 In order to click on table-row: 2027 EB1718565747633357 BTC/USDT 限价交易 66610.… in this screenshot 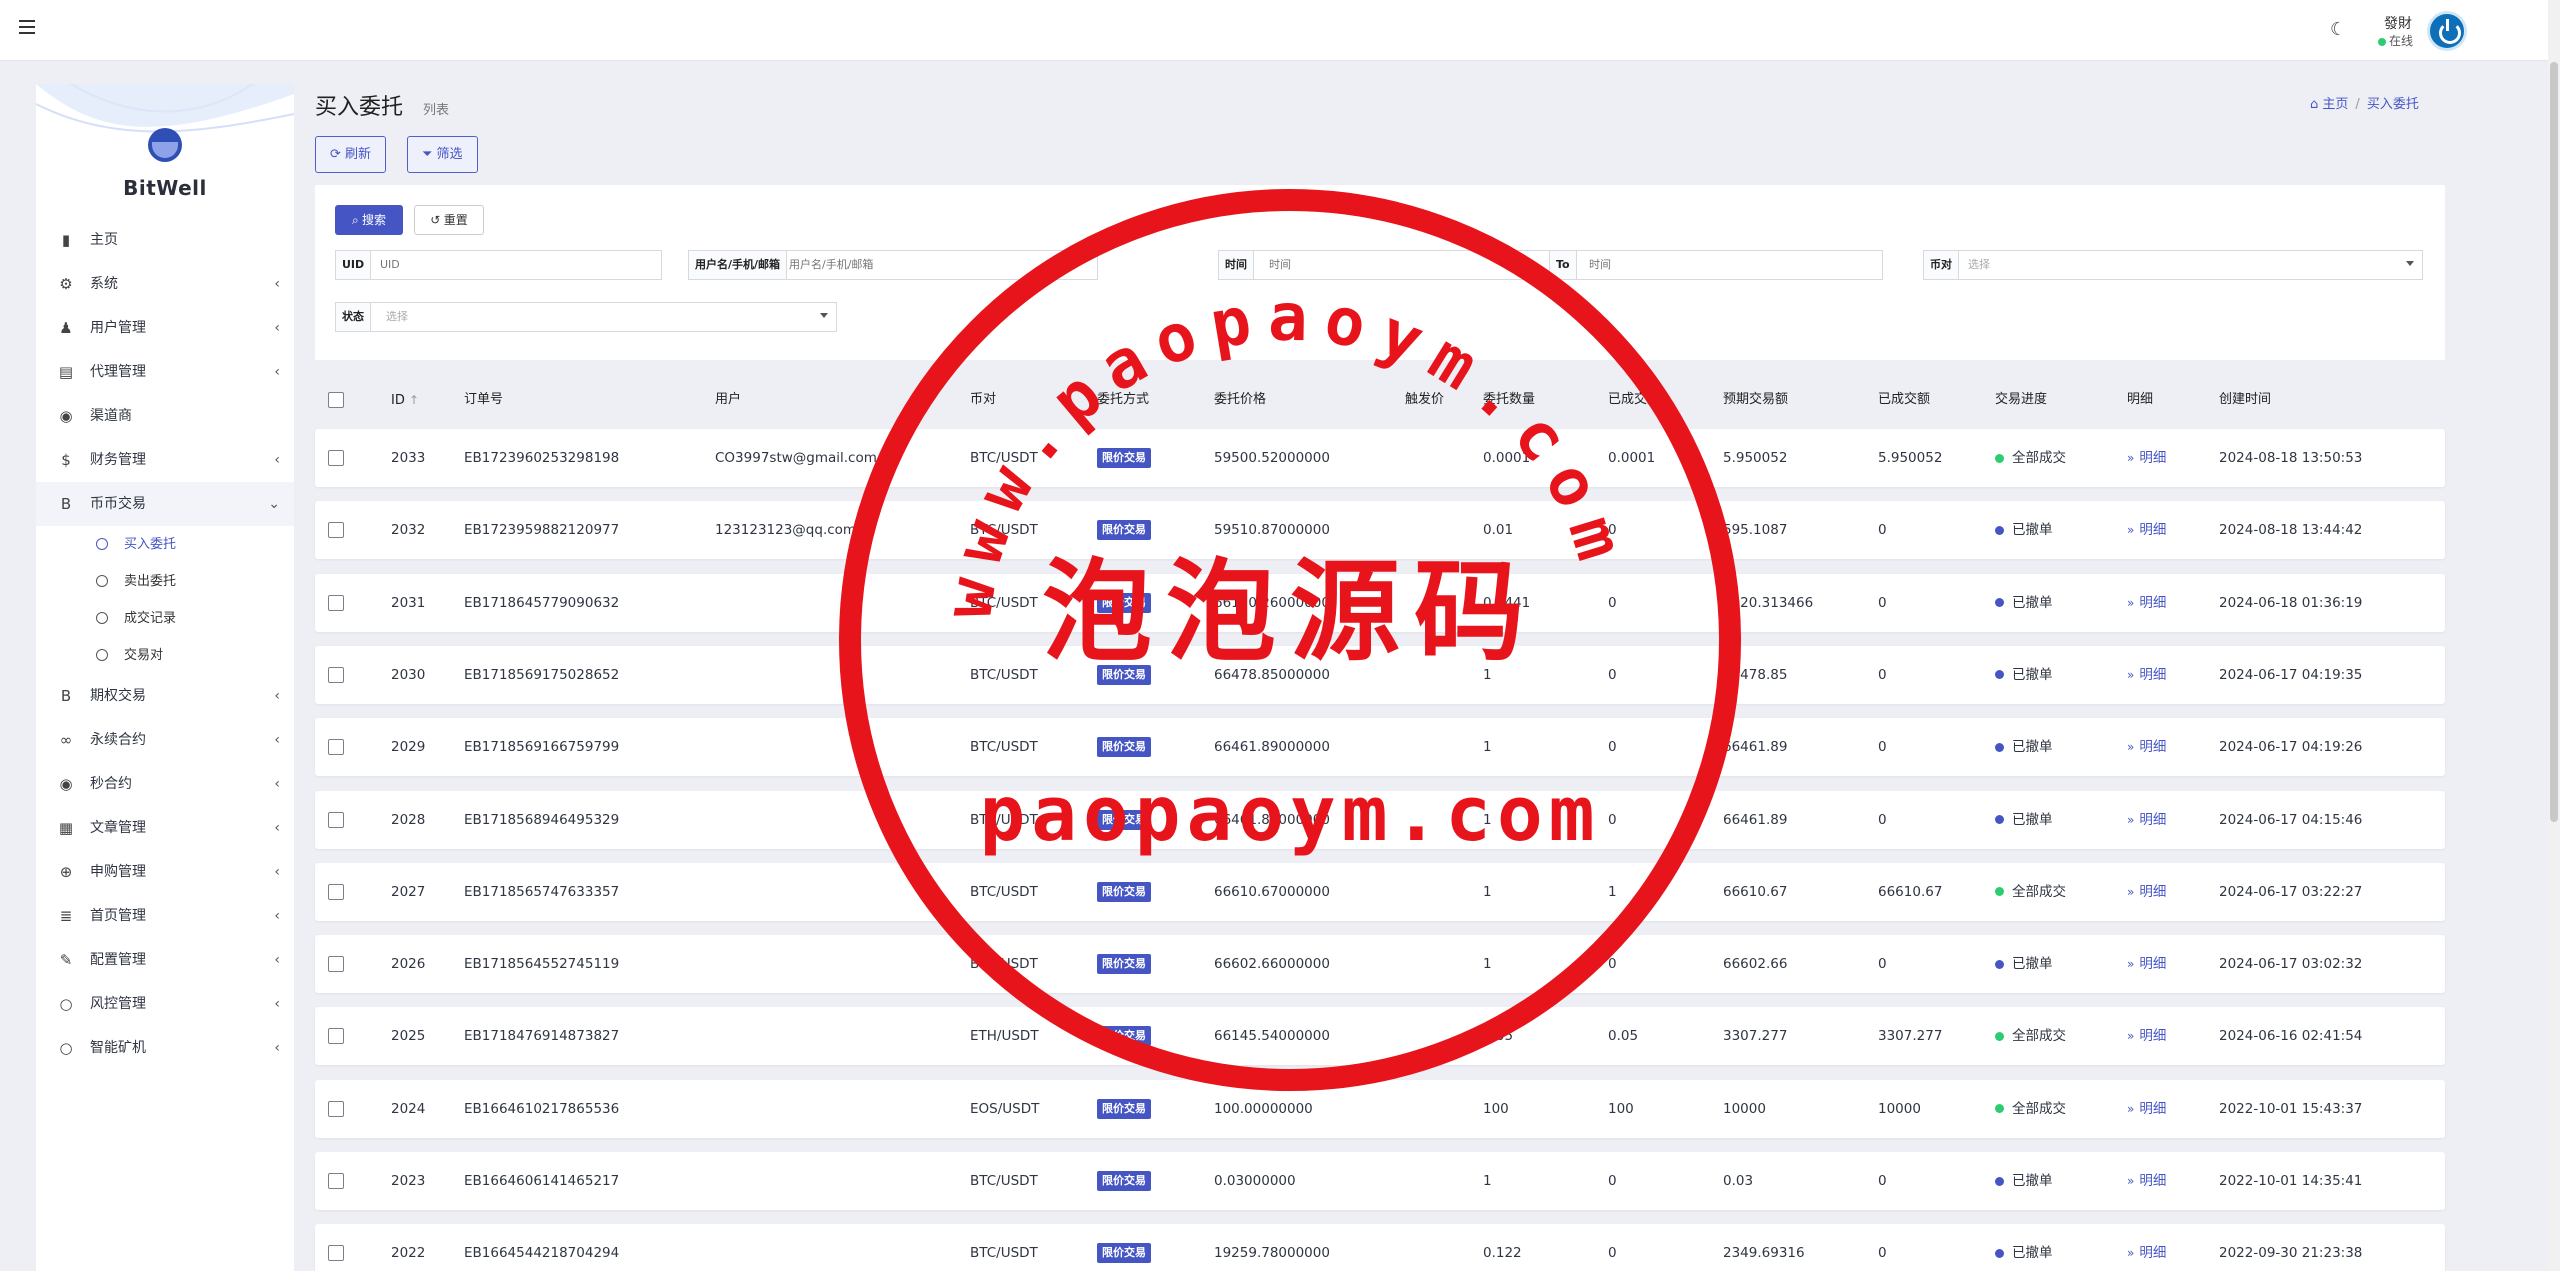, I will do `click(1380, 891)`.